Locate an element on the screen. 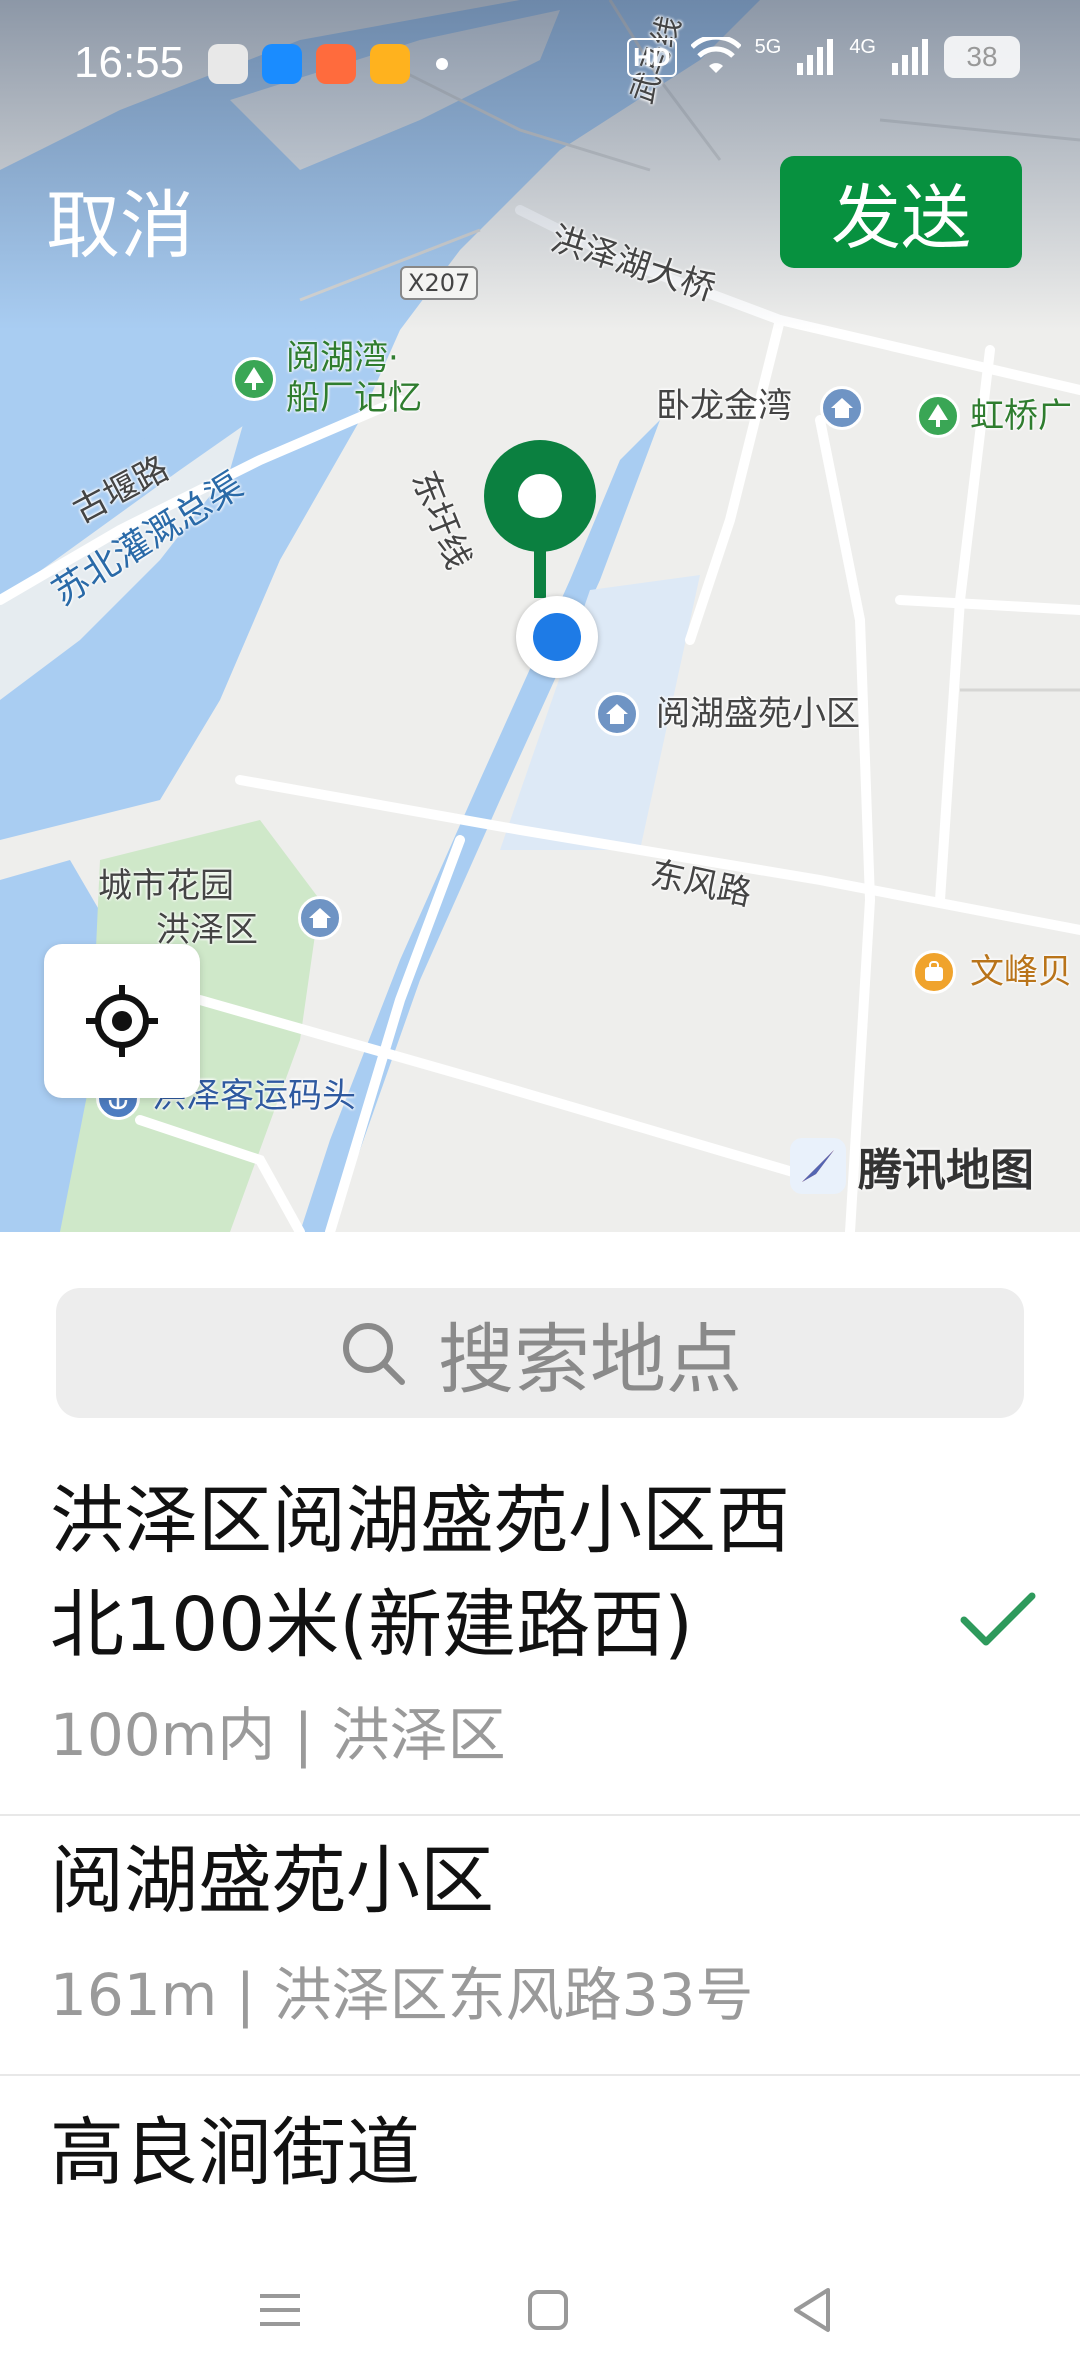 The height and width of the screenshot is (2376, 1080). location-pin-icon is located at coordinates (540, 519).